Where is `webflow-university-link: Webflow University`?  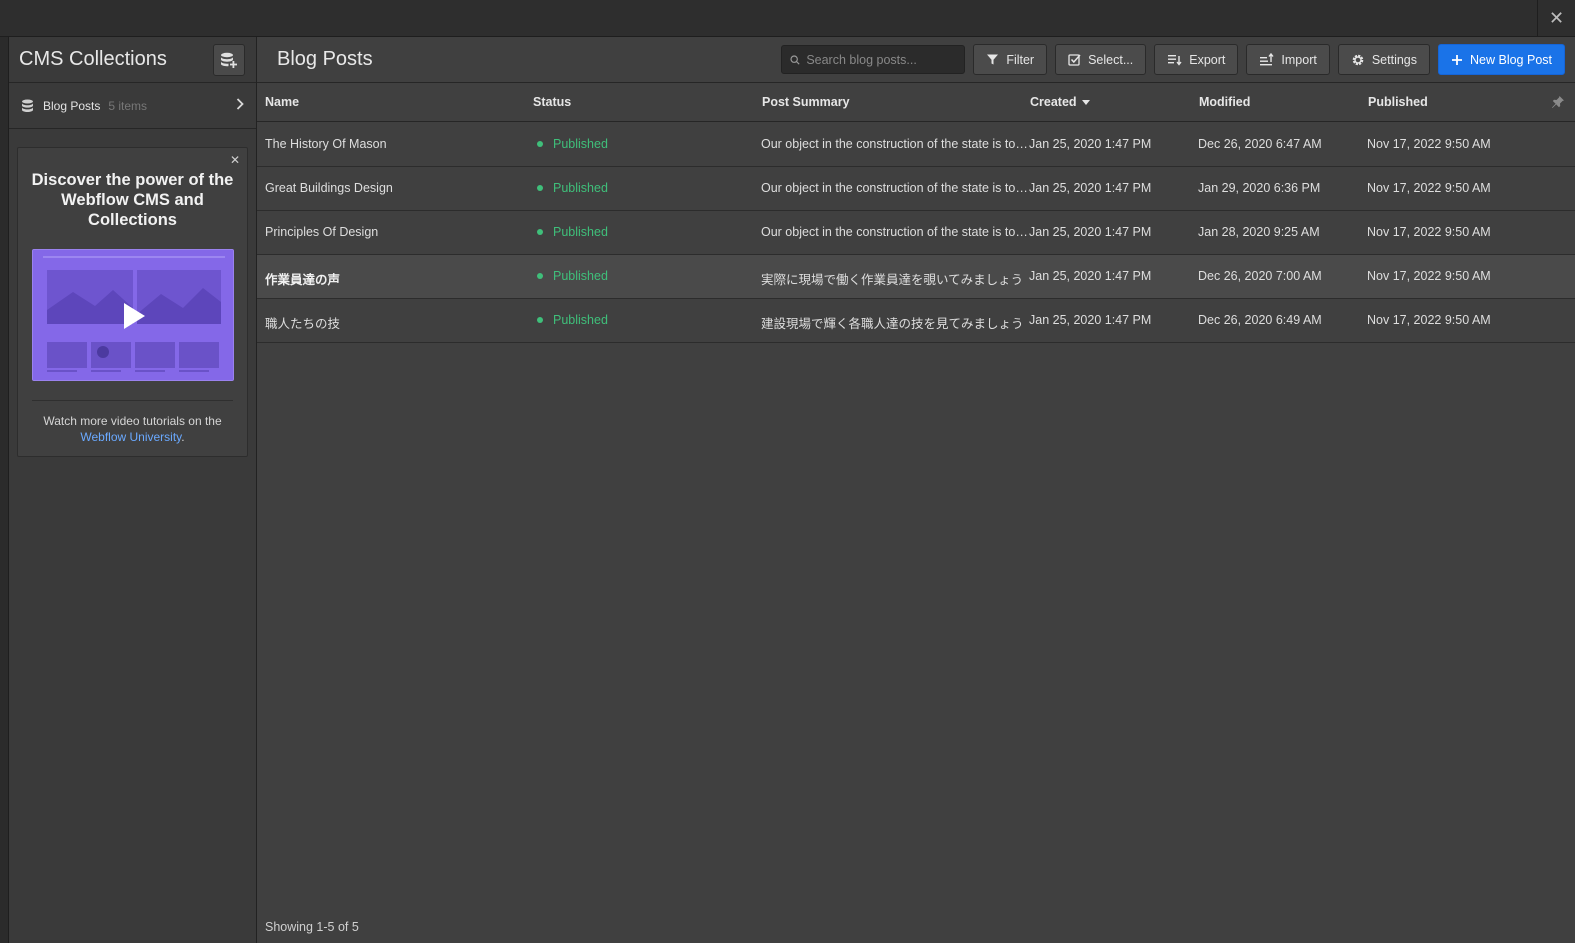
webflow-university-link: Webflow University is located at coordinates (130, 437).